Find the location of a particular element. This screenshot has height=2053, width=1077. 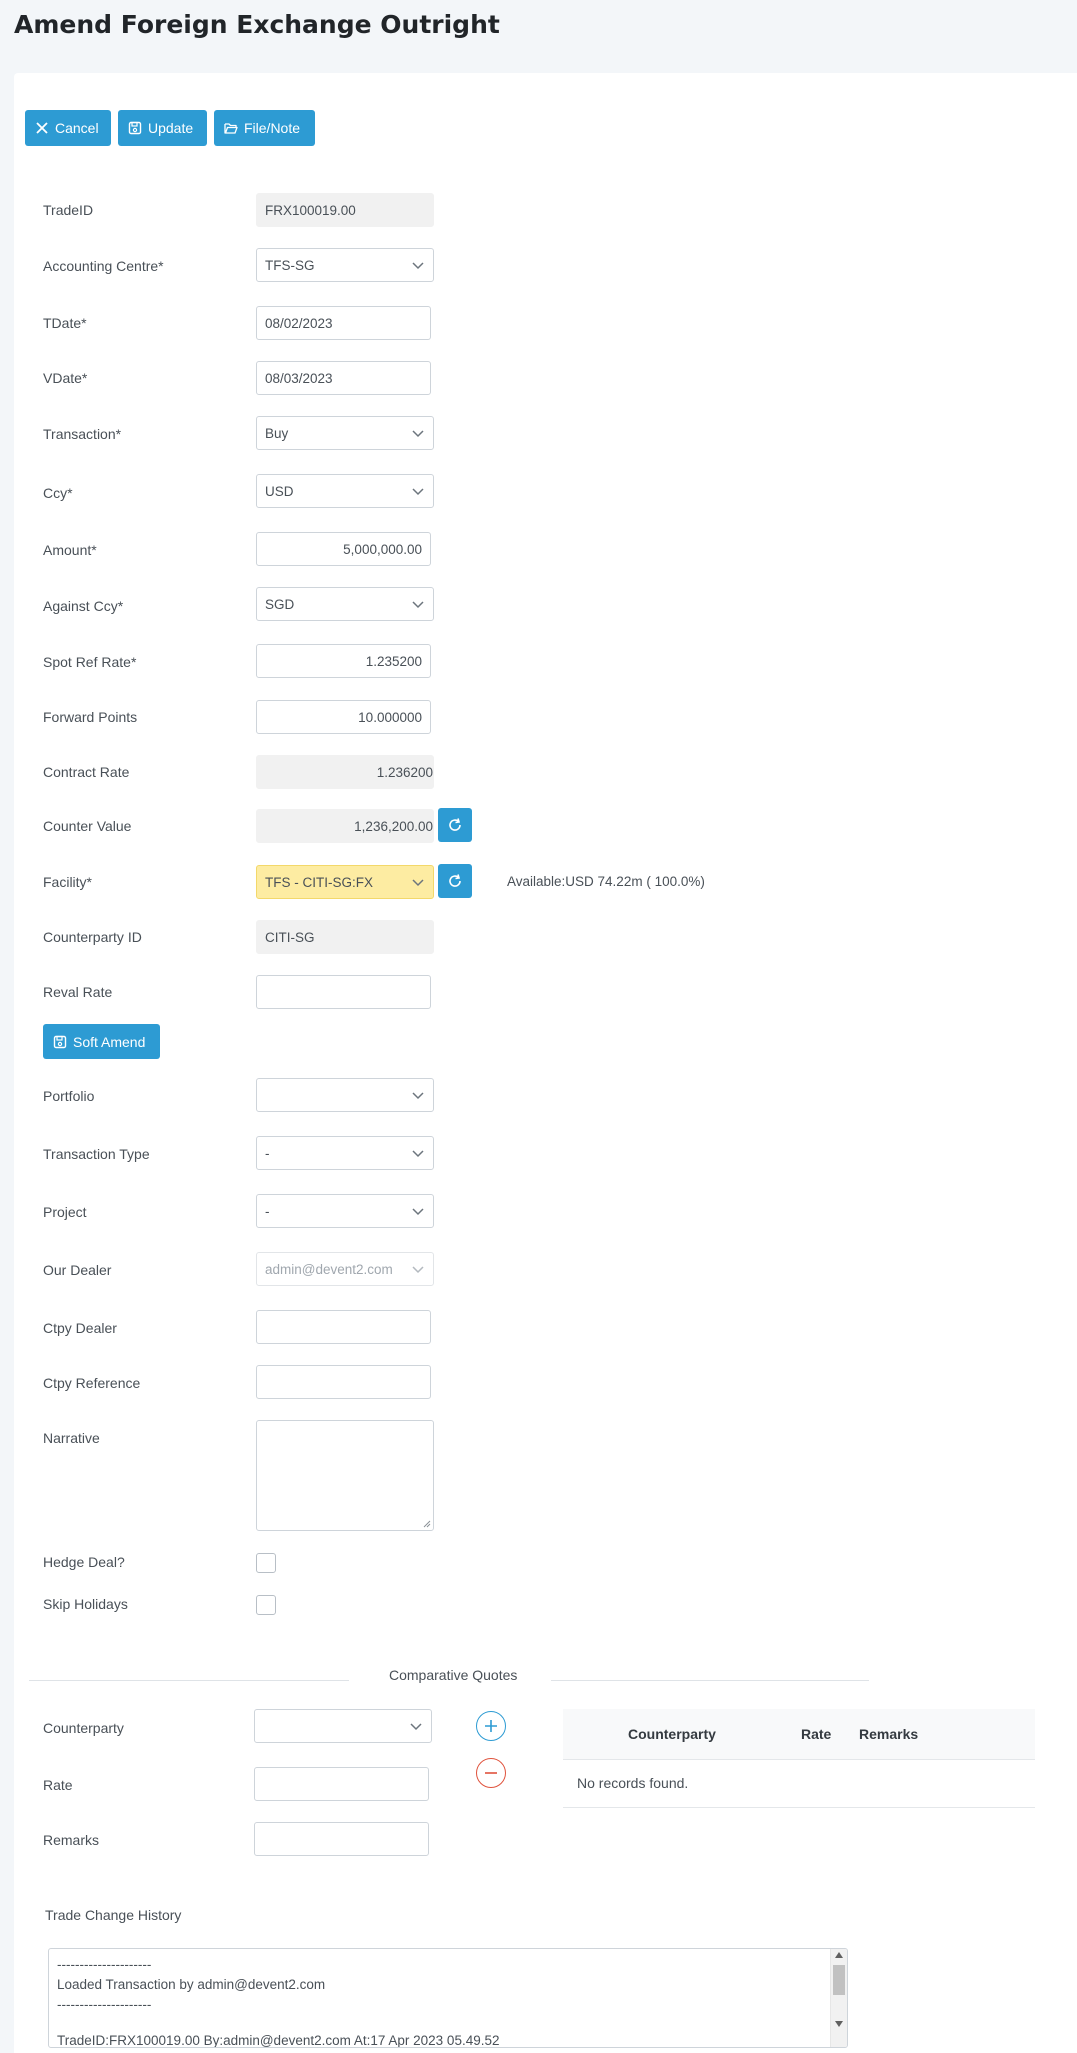

narrative-label: Narrative is located at coordinates (71, 1438).